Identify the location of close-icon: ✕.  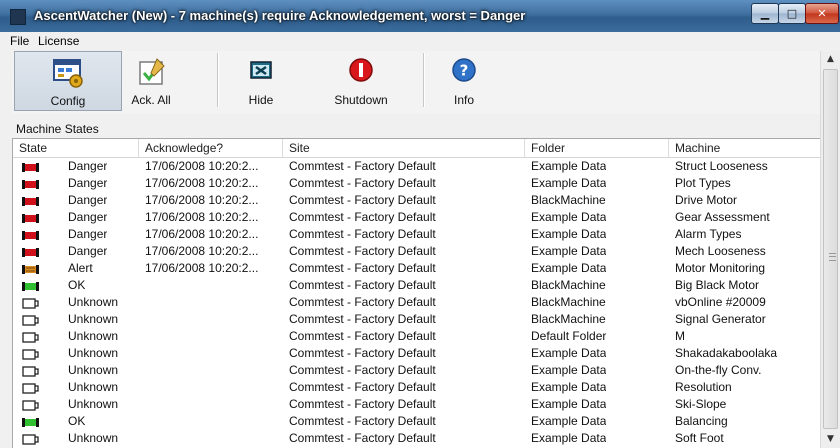
(822, 13).